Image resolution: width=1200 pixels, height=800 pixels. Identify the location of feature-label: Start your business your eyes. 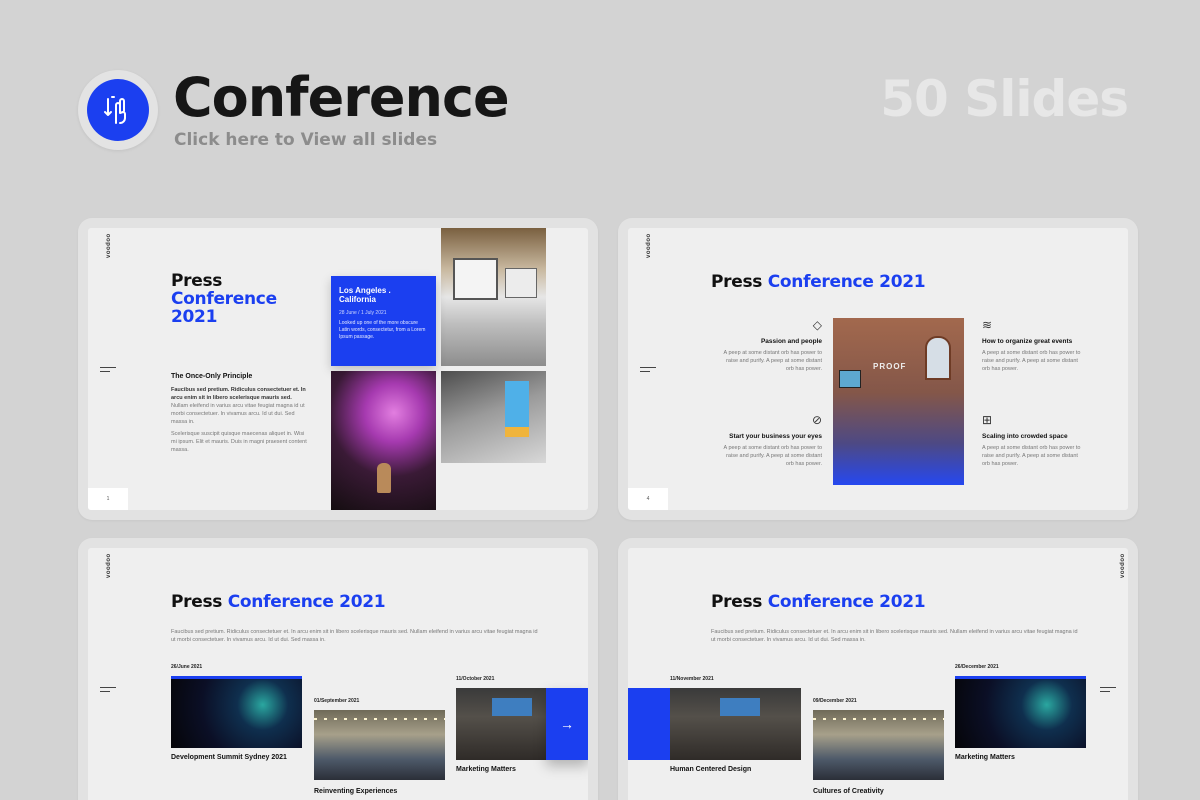
(775, 436).